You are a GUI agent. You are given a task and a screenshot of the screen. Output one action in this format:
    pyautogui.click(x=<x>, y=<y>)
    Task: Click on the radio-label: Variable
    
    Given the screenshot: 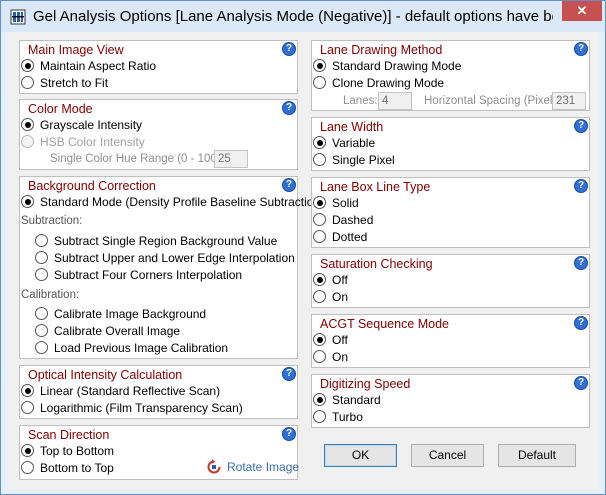 What is the action you would take?
    pyautogui.click(x=354, y=143)
    